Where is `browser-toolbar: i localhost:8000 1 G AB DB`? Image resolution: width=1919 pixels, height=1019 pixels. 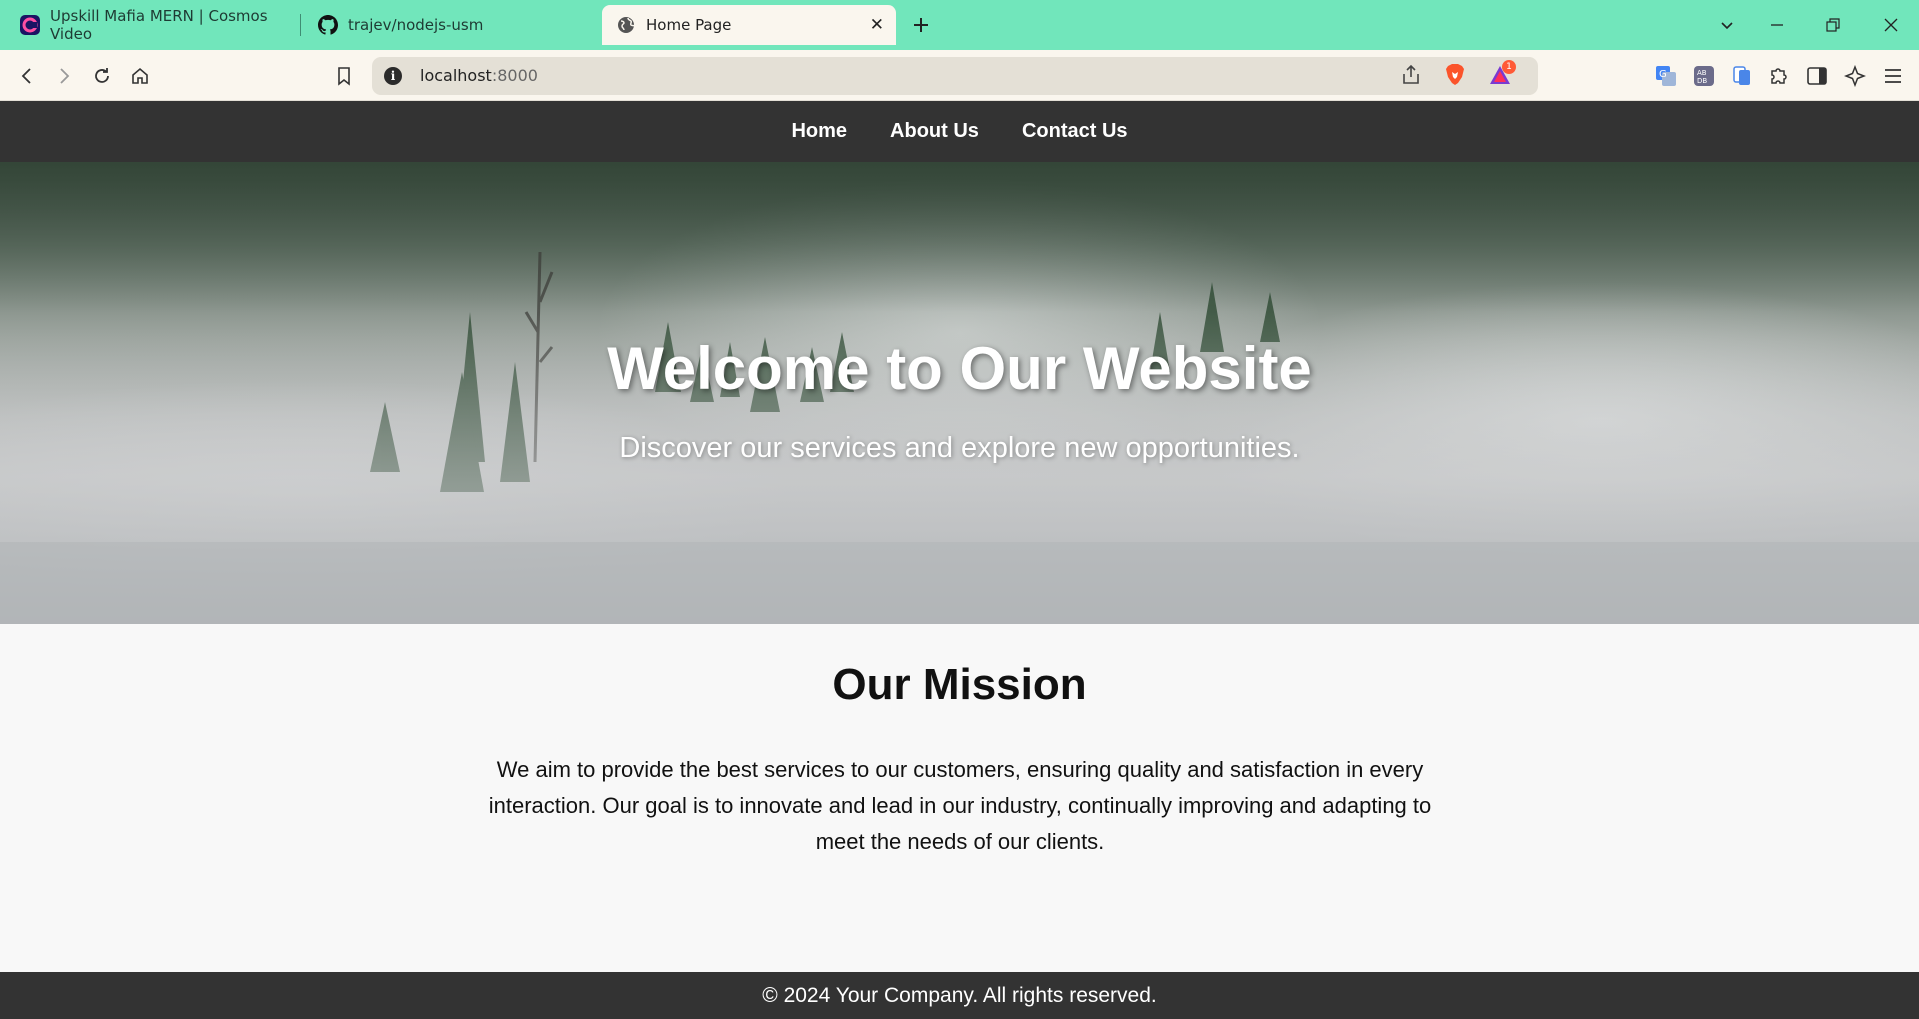 browser-toolbar: i localhost:8000 1 G AB DB is located at coordinates (959, 75).